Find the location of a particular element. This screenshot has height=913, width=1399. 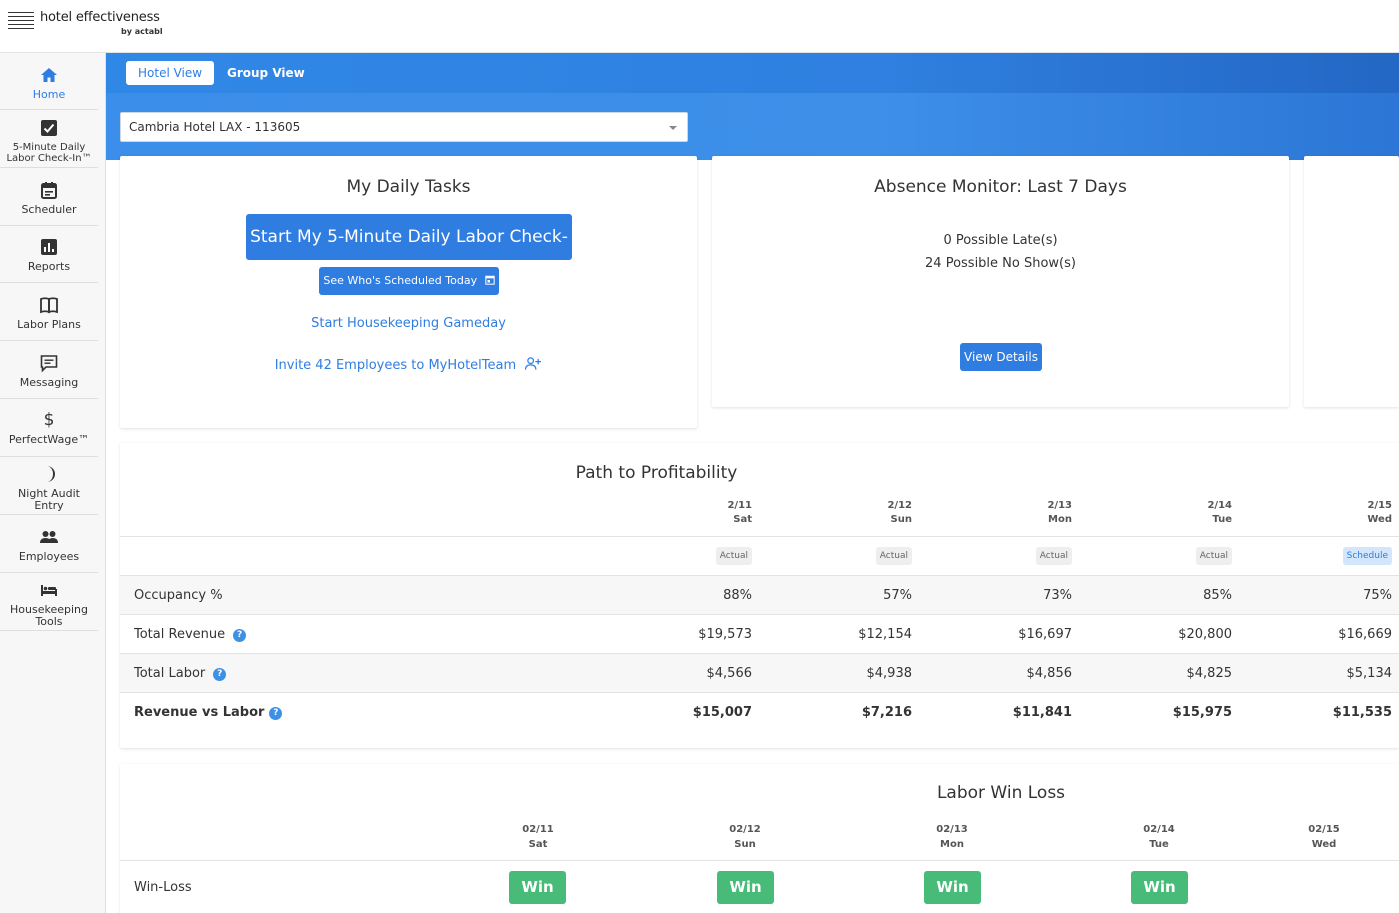

sidebar-item-label: Employees is located at coordinates (49, 556).